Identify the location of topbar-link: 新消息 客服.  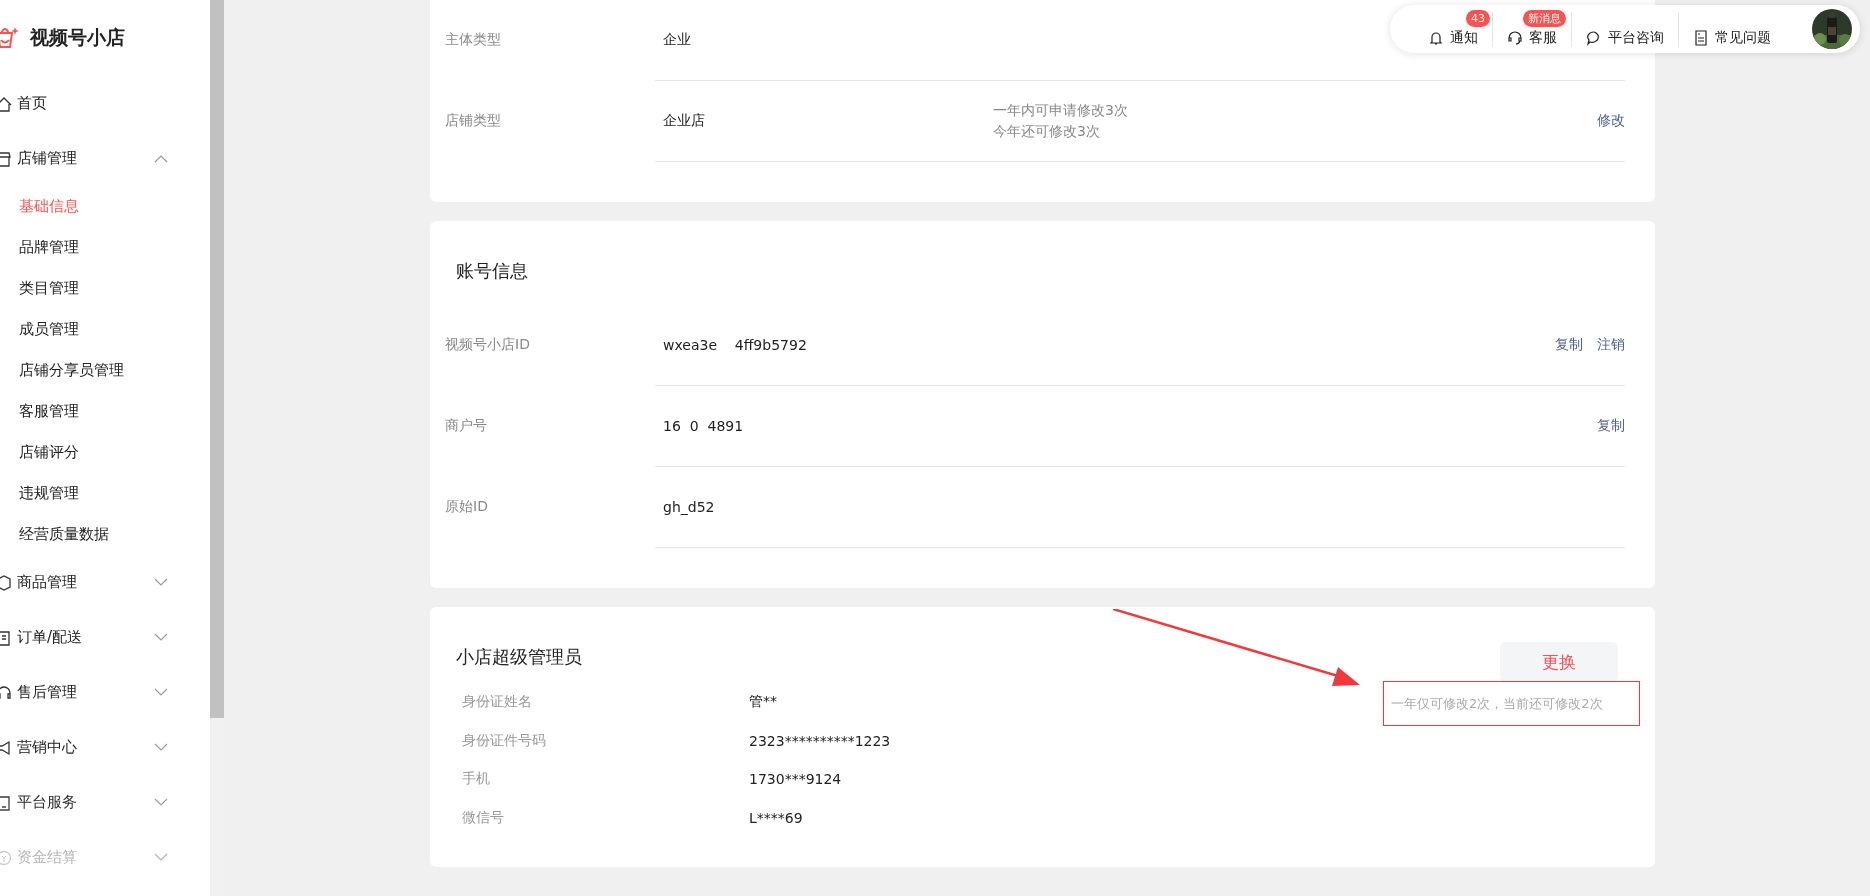
(1531, 29).